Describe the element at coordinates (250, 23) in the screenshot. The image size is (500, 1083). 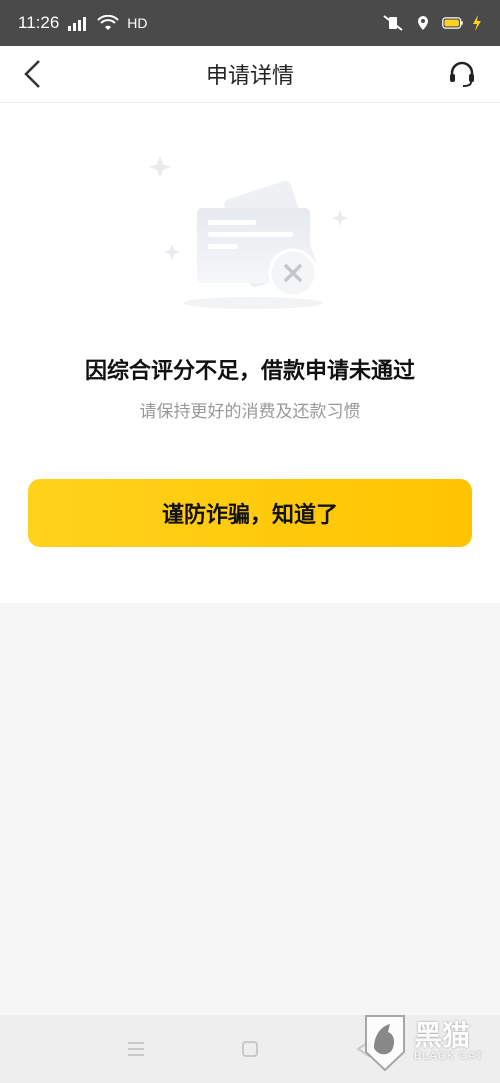
I see `status-bar: 11:26 HD` at that location.